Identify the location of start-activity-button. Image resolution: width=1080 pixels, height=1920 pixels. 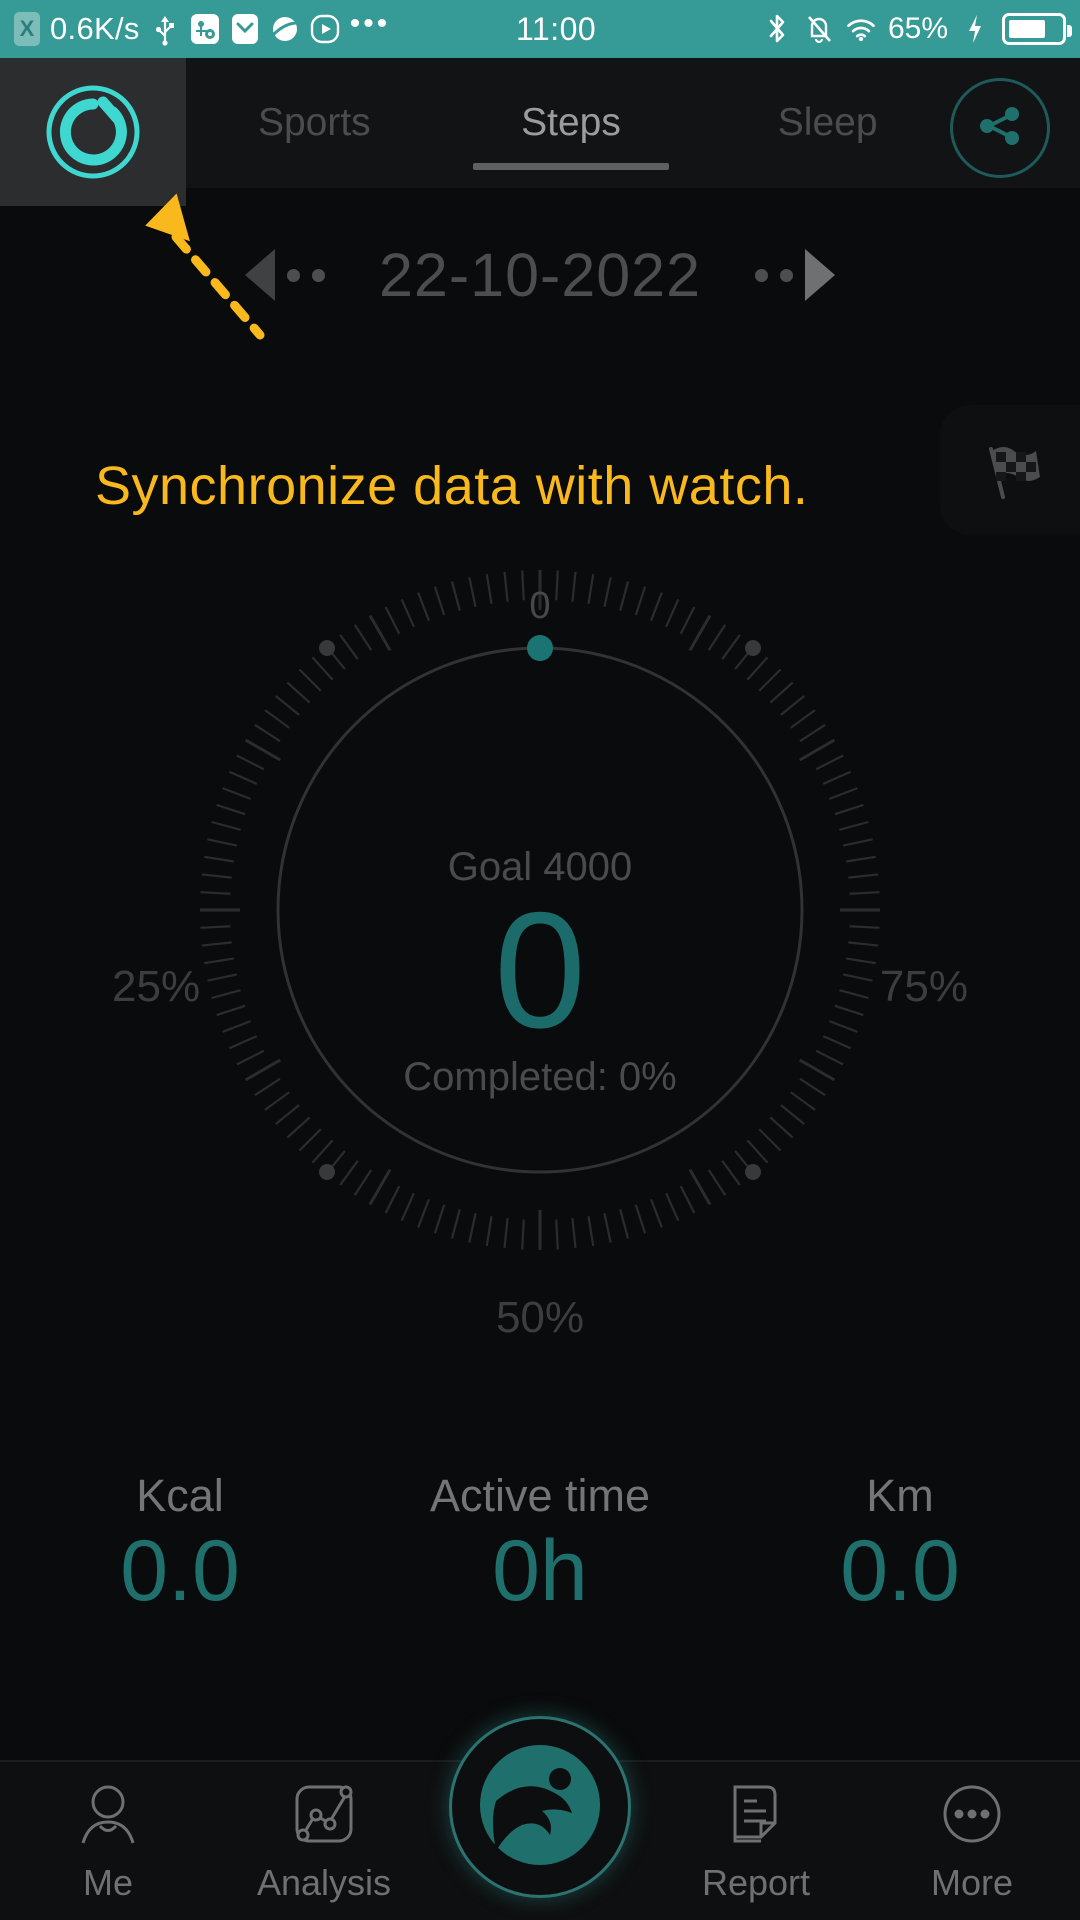
(540, 1807).